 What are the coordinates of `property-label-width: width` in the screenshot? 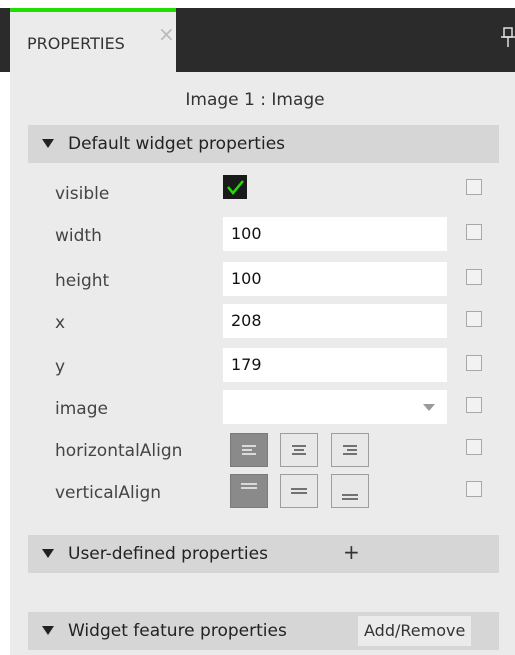 It's located at (78, 236).